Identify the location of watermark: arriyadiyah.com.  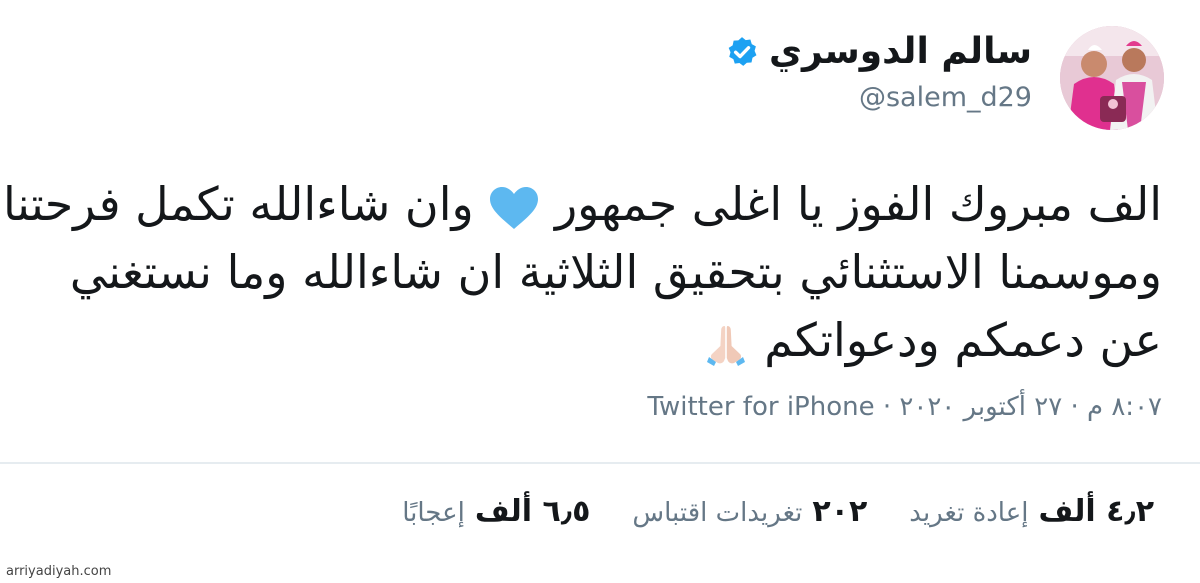
(59, 571).